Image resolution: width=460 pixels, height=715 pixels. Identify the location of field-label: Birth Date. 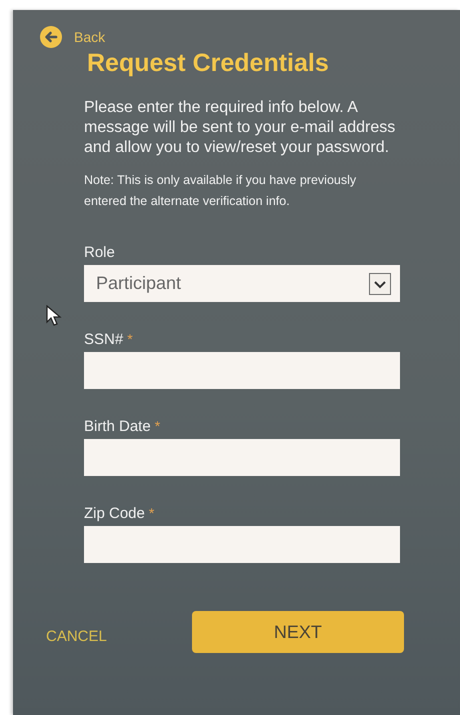
(117, 426).